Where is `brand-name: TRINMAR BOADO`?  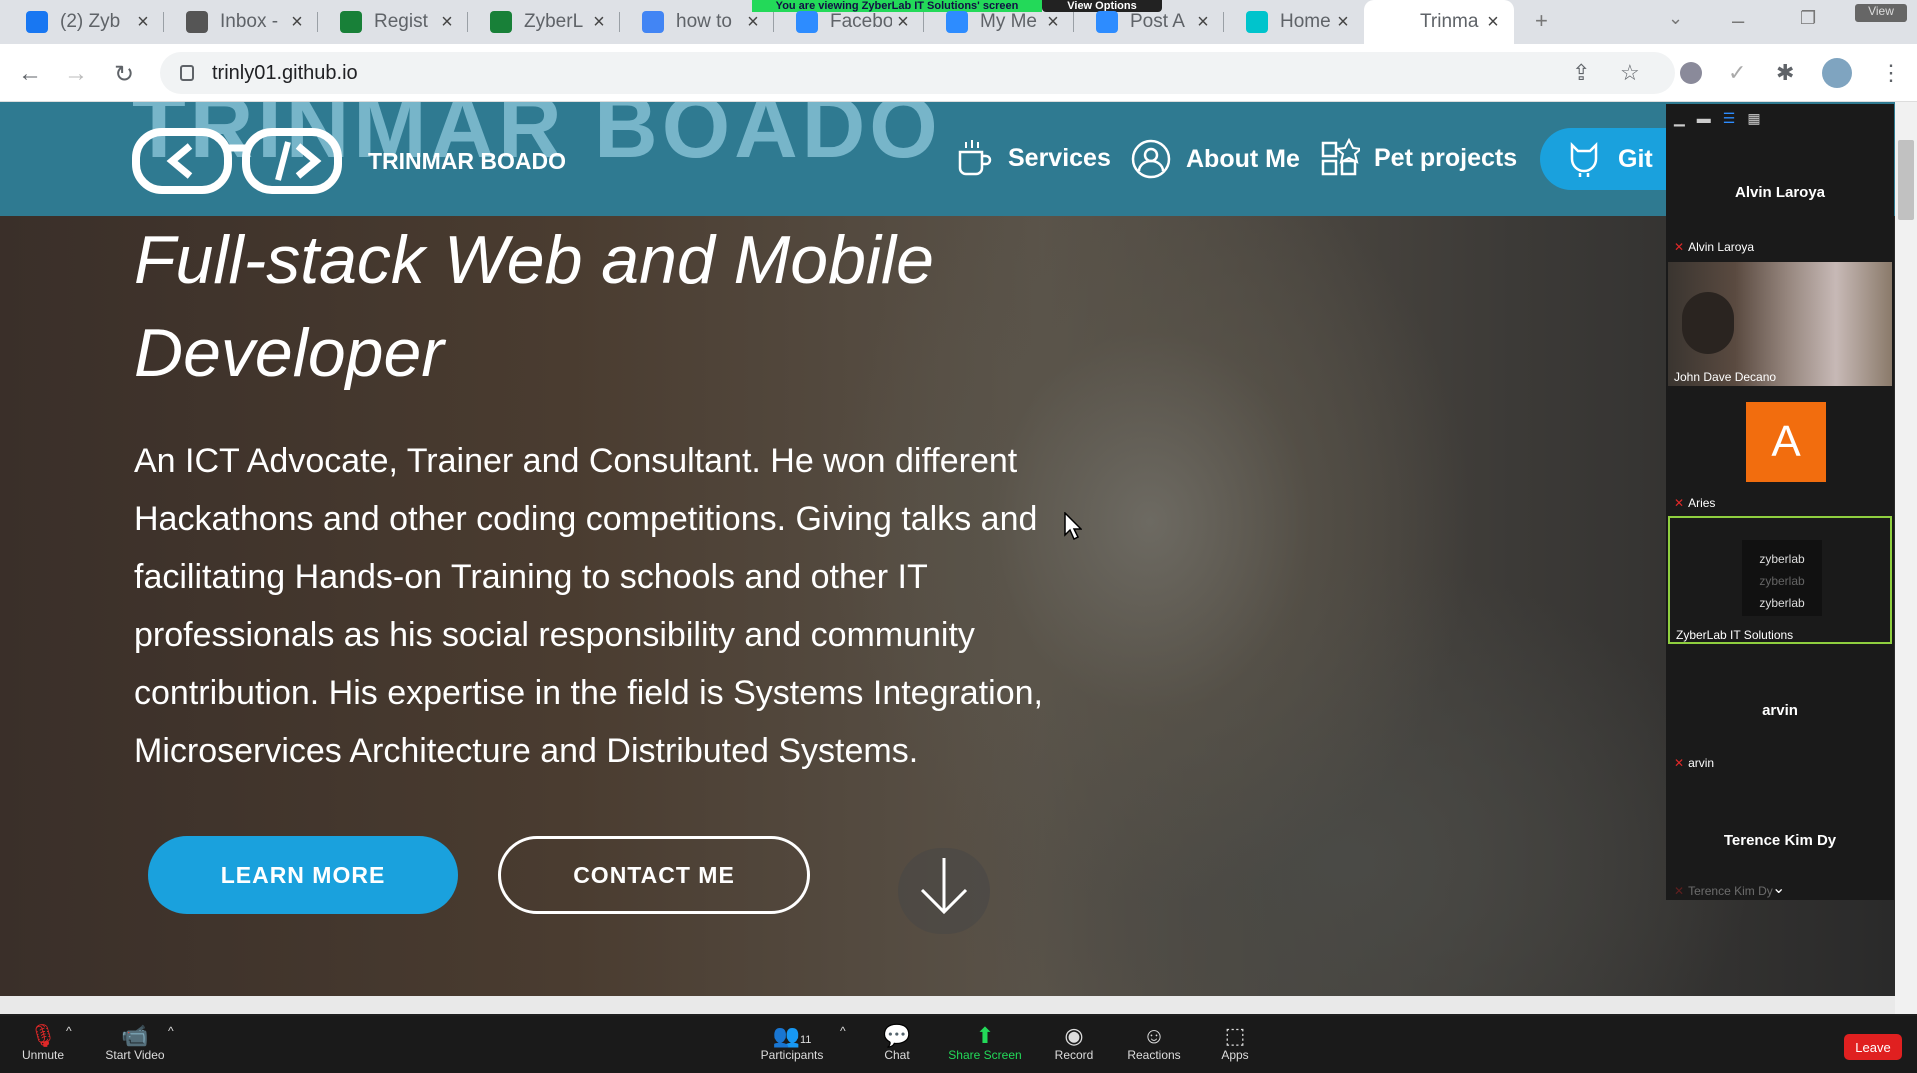
brand-name: TRINMAR BOADO is located at coordinates (467, 161).